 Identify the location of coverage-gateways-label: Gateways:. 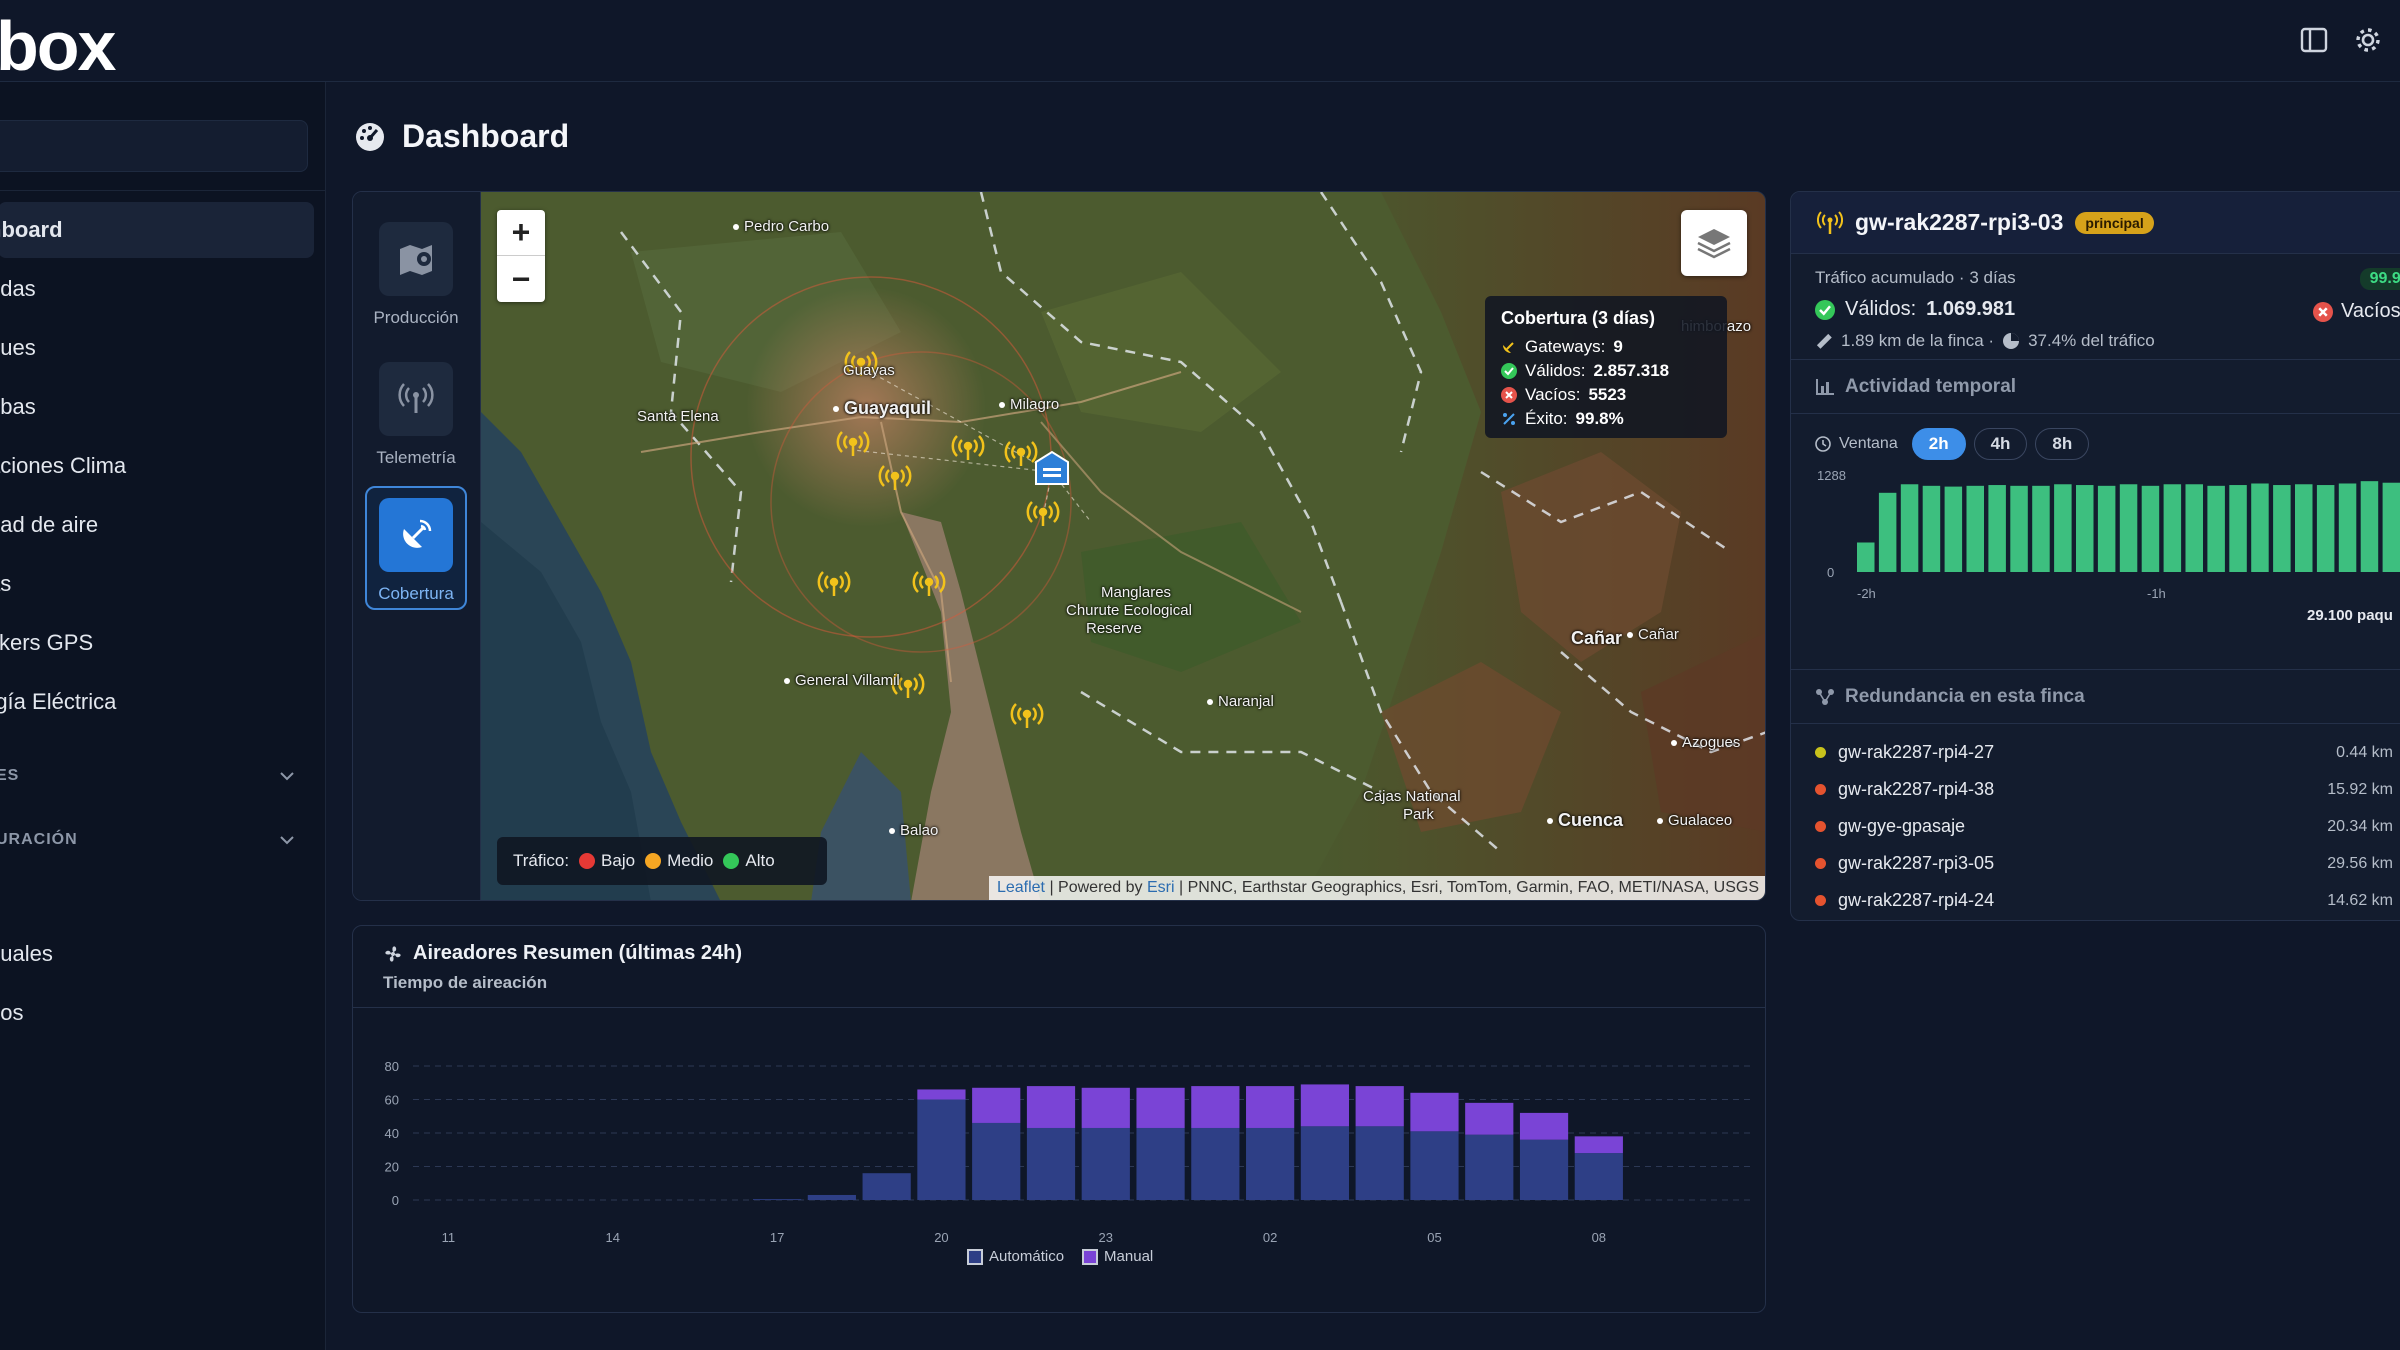
(1565, 346).